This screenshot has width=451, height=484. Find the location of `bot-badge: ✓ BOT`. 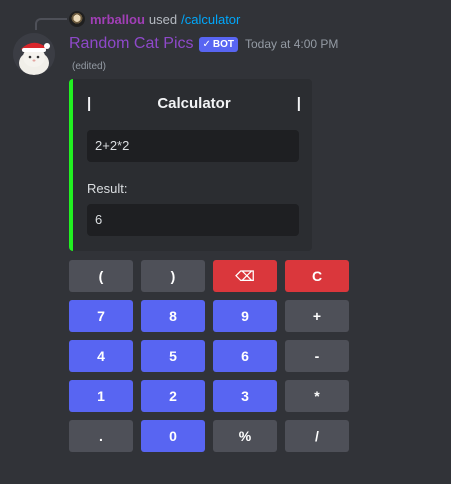

bot-badge: ✓ BOT is located at coordinates (218, 44).